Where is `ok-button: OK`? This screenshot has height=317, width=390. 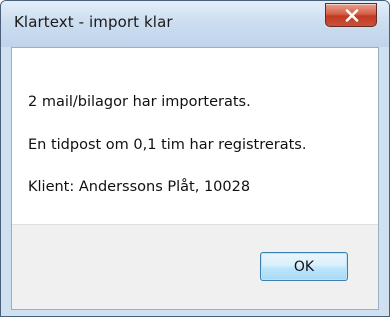
ok-button: OK is located at coordinates (304, 266).